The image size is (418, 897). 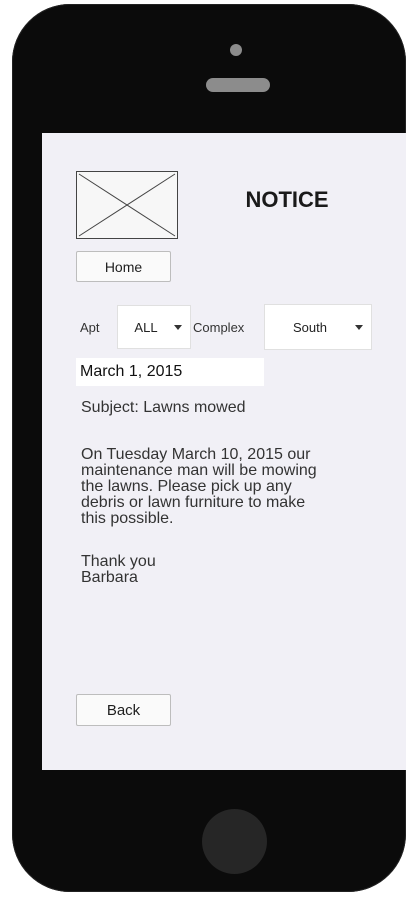 I want to click on apt-select-value: ALL, so click(x=146, y=327).